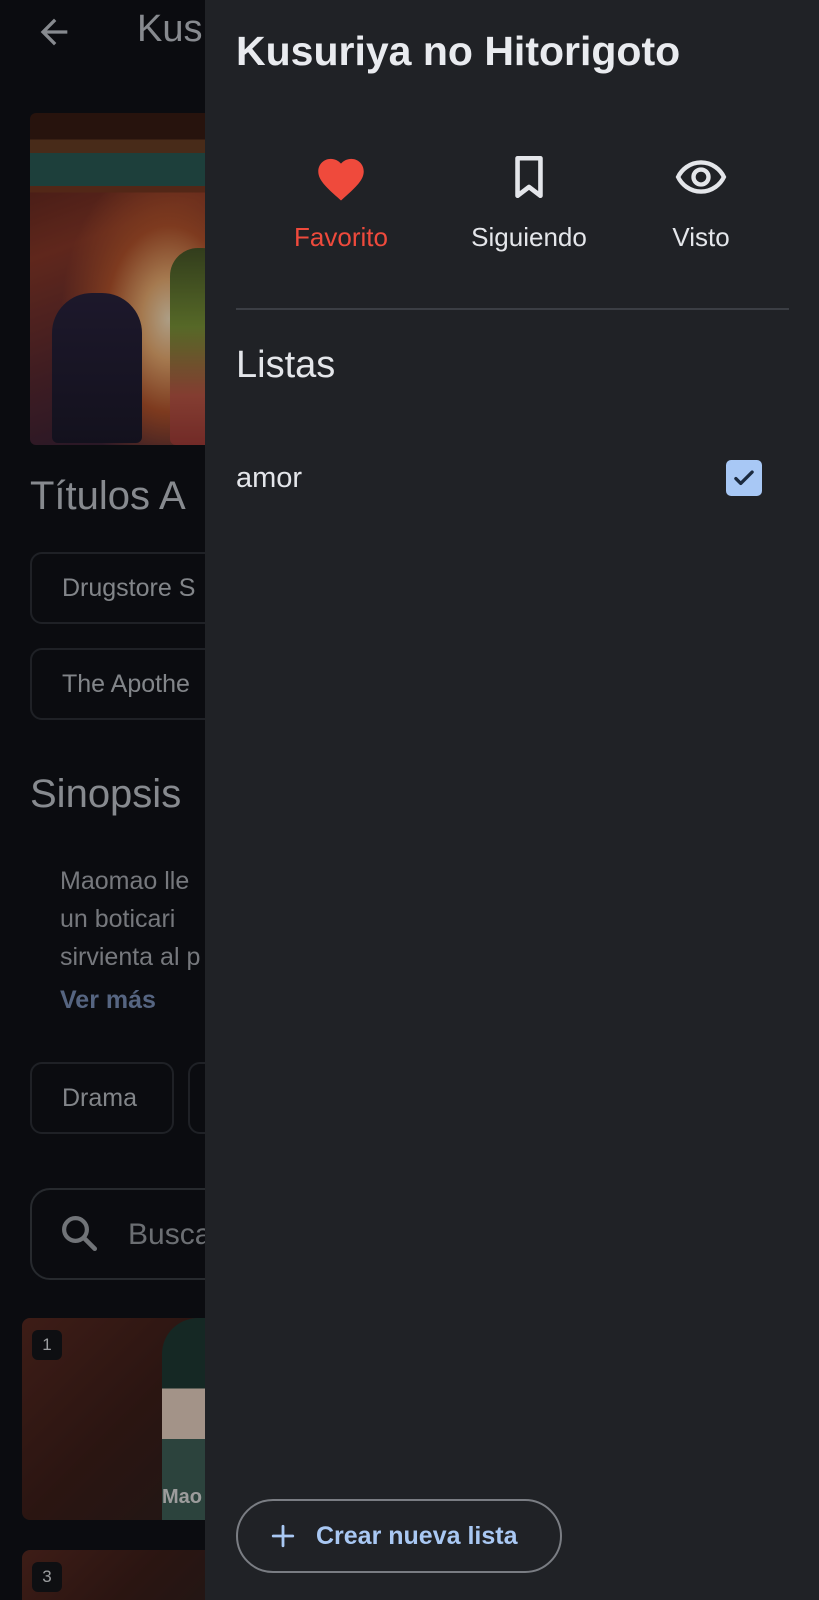 The image size is (819, 1600). I want to click on drawer-title: Kusuriya no Hitorigoto, so click(458, 51).